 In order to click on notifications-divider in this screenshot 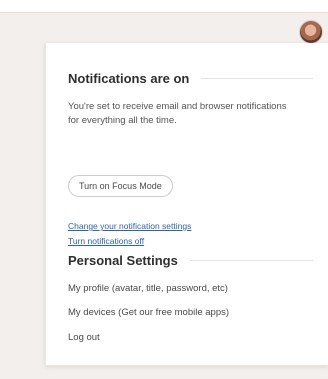, I will do `click(257, 78)`.